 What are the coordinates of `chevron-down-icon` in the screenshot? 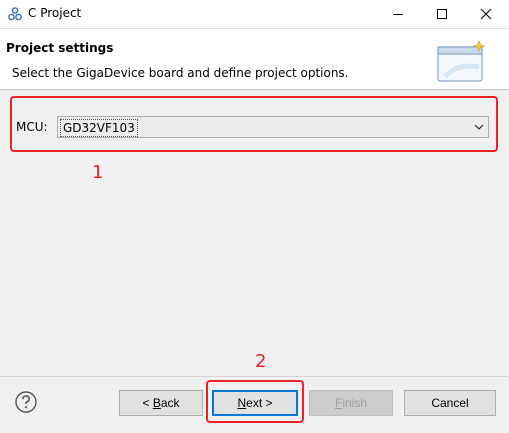 It's located at (479, 127).